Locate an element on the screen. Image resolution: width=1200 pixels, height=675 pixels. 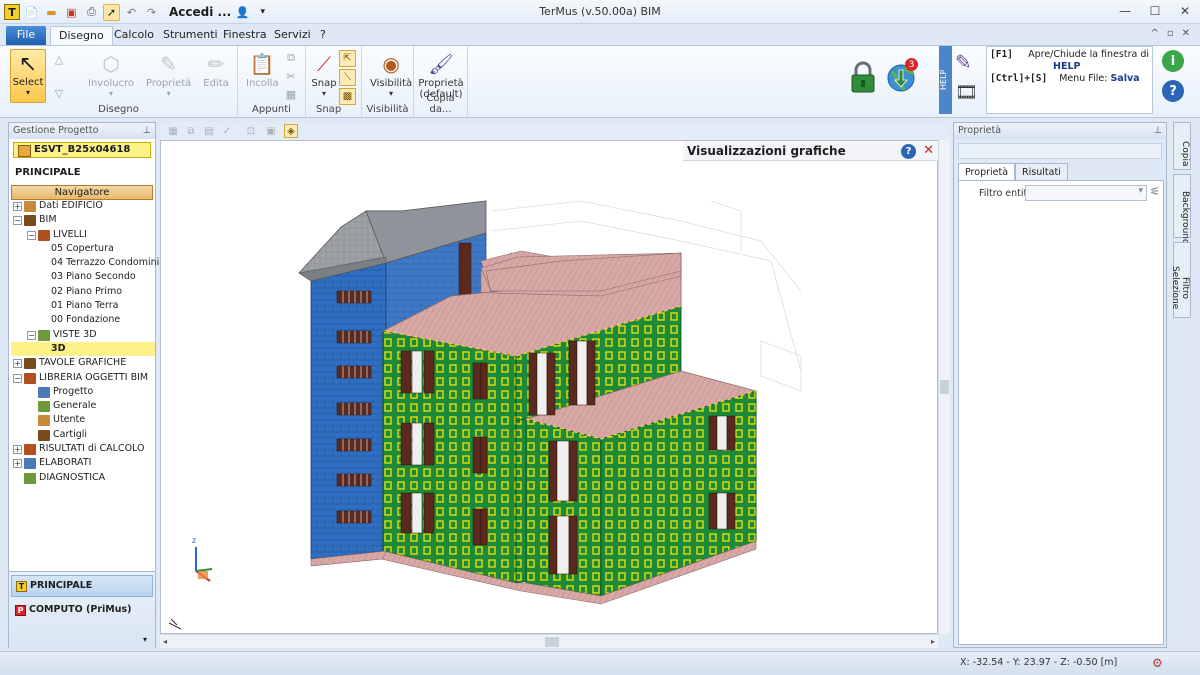
view-copy-icon: ⧉ is located at coordinates (191, 131).